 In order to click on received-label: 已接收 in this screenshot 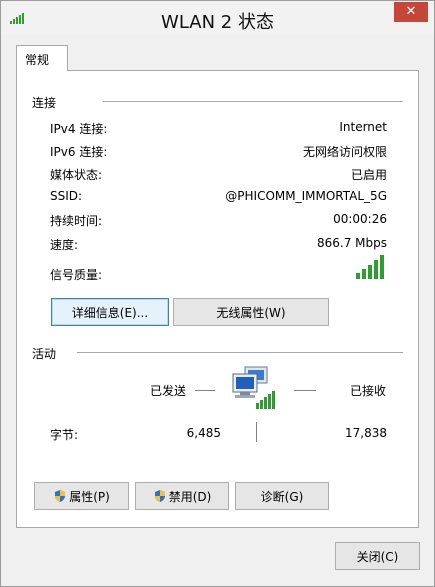, I will do `click(368, 391)`.